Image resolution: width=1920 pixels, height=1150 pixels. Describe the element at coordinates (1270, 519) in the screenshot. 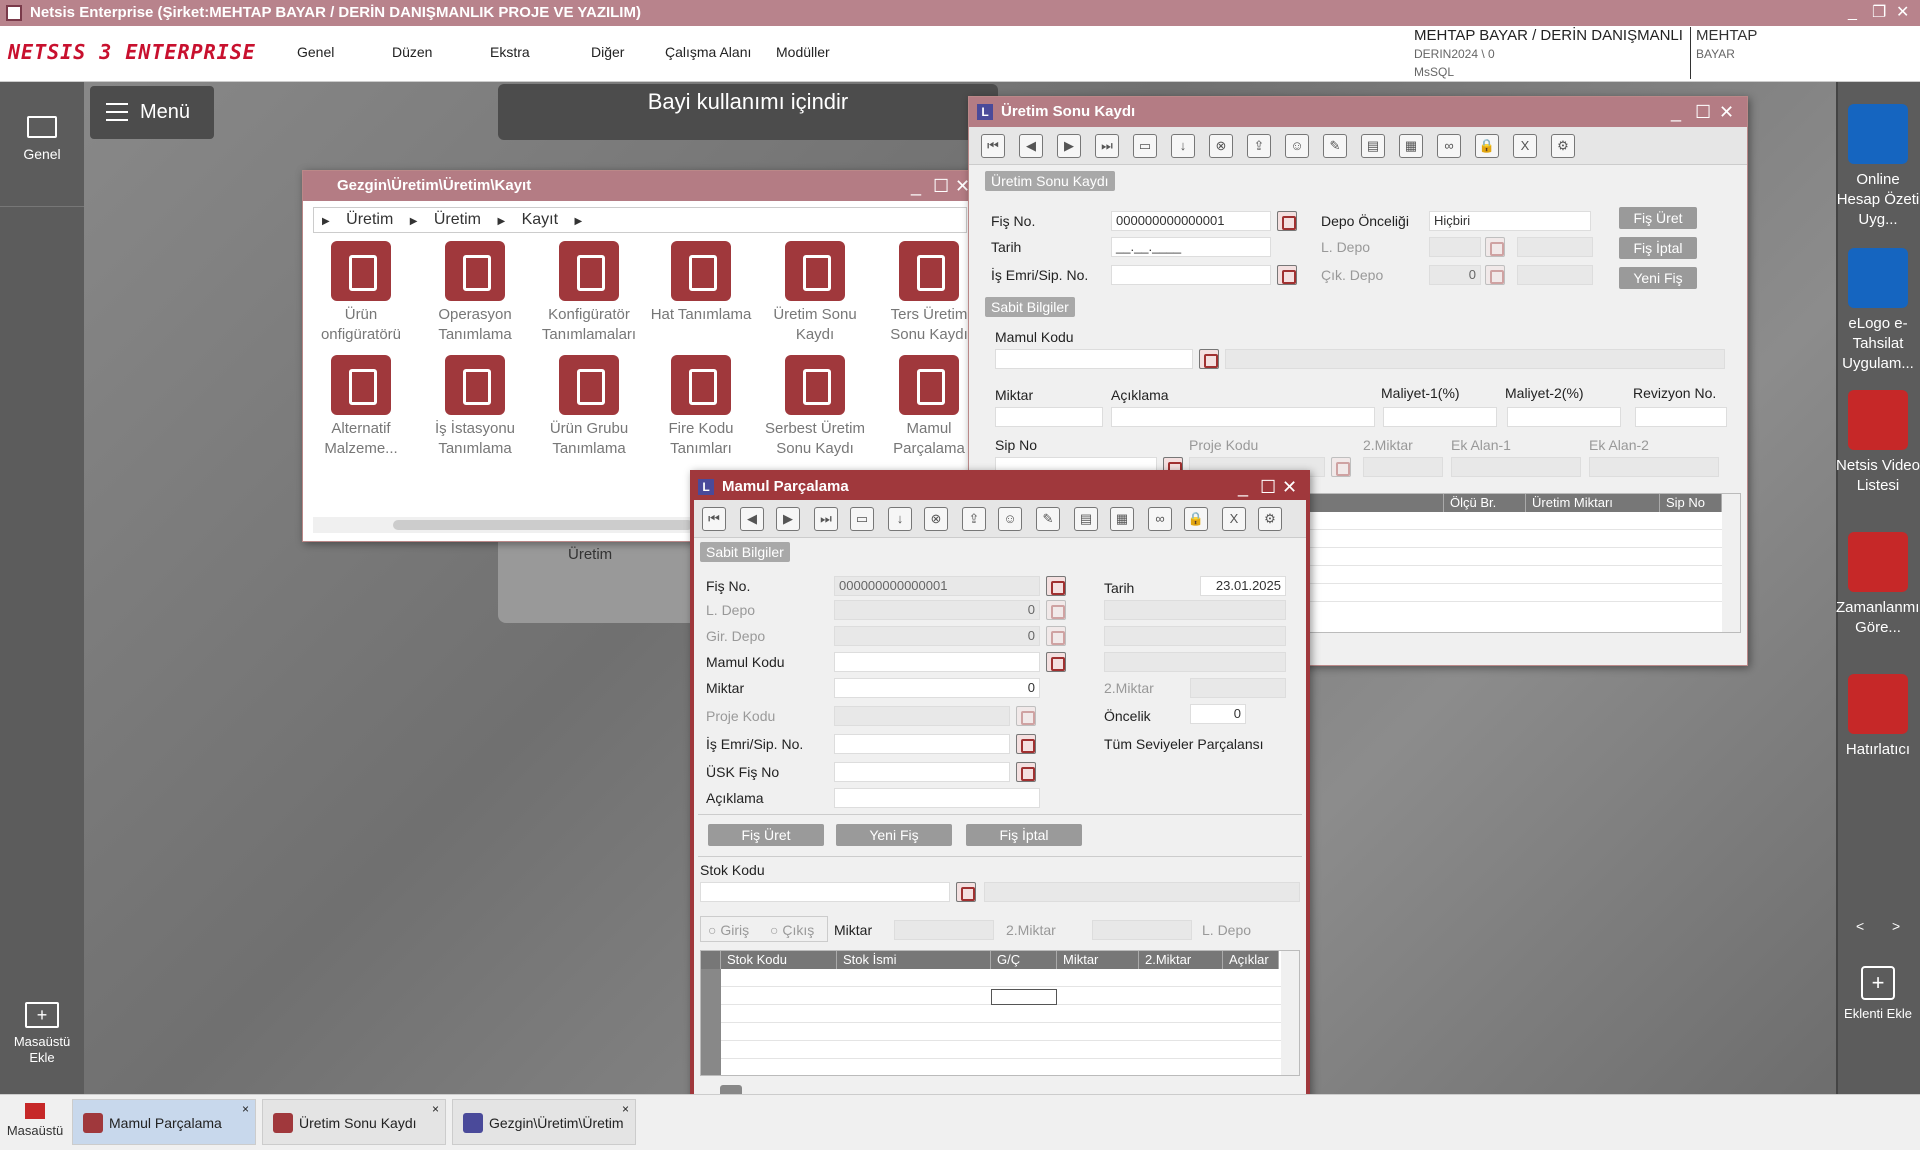

I see `tools-icon: ⚙` at that location.